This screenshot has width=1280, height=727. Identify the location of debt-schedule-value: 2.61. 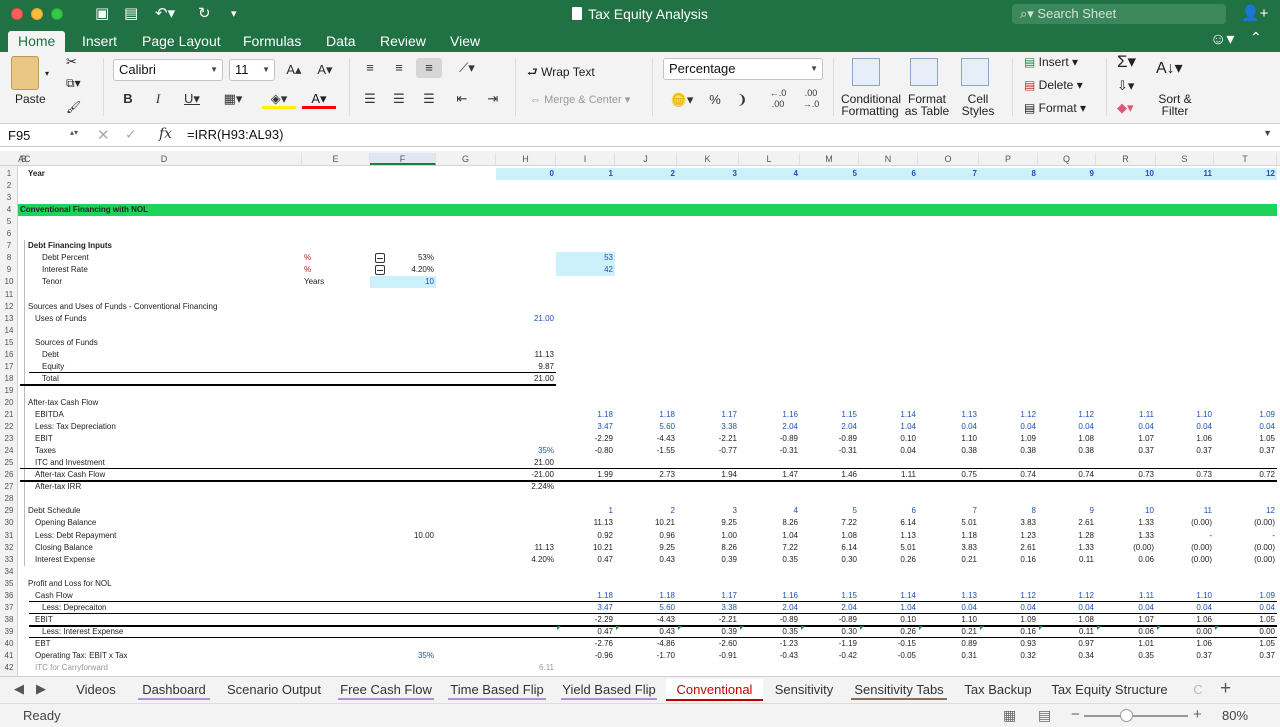
(1008, 548).